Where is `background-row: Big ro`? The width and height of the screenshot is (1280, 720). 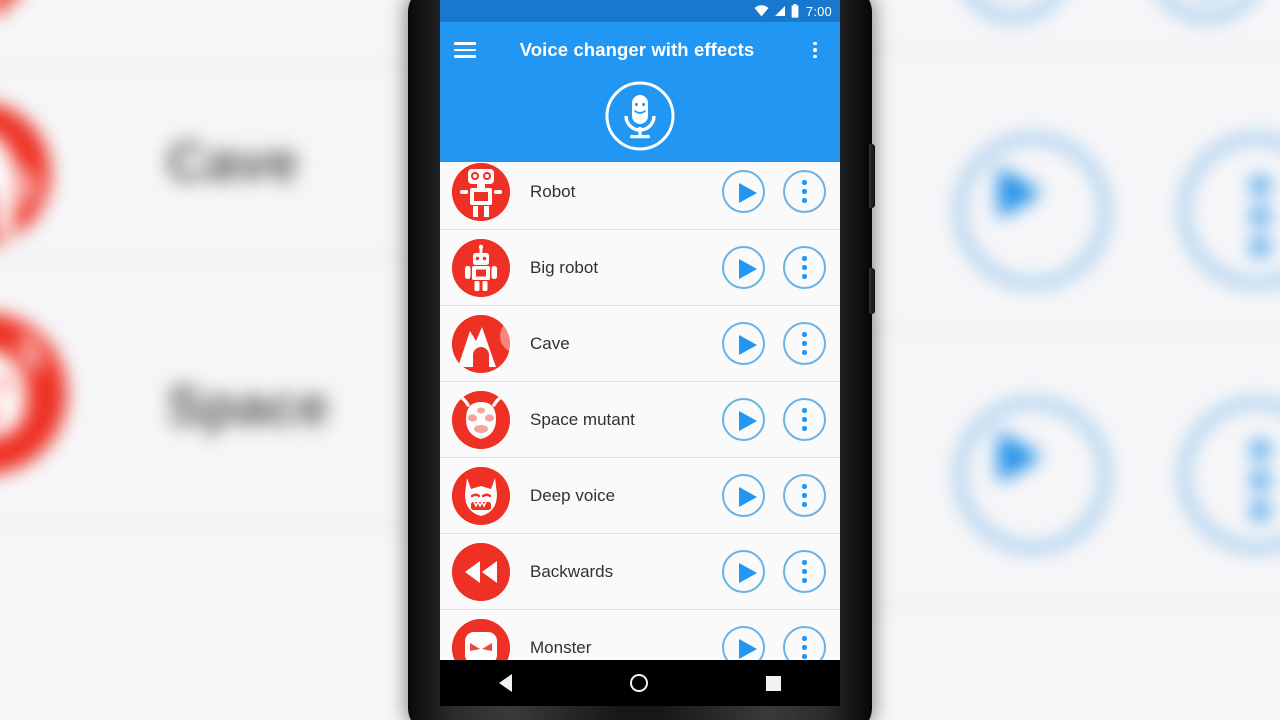
background-row: Big ro is located at coordinates (228, 34).